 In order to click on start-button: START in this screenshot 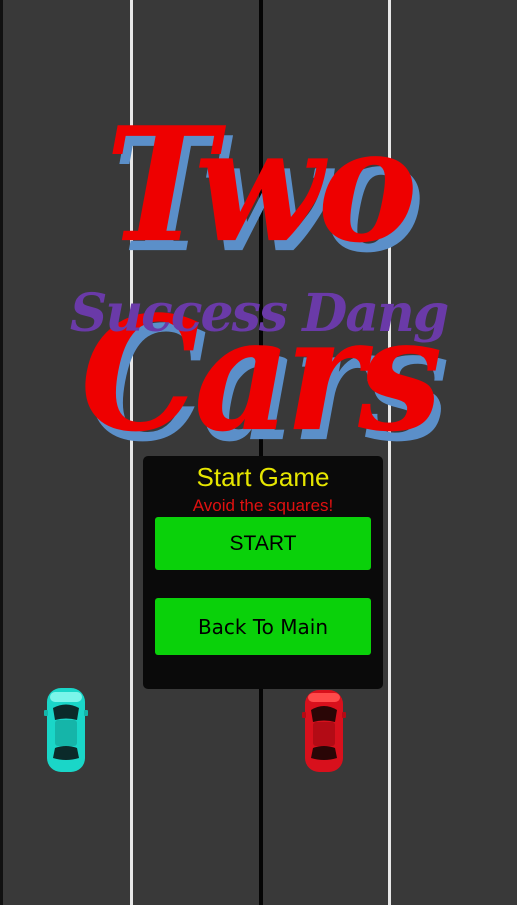, I will do `click(263, 543)`.